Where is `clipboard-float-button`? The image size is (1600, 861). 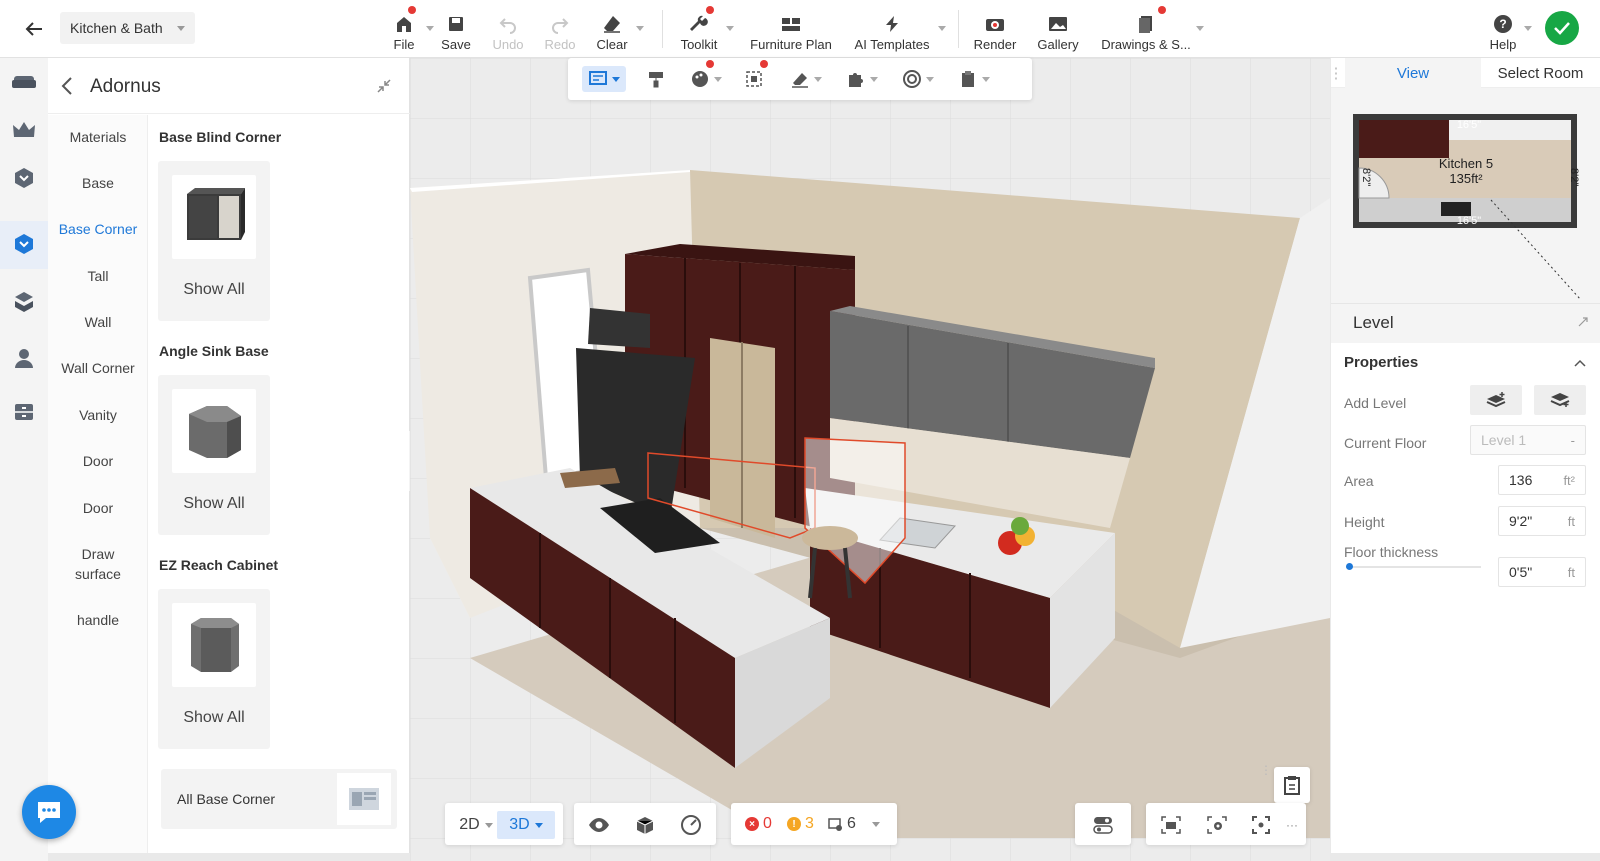 clipboard-float-button is located at coordinates (1292, 785).